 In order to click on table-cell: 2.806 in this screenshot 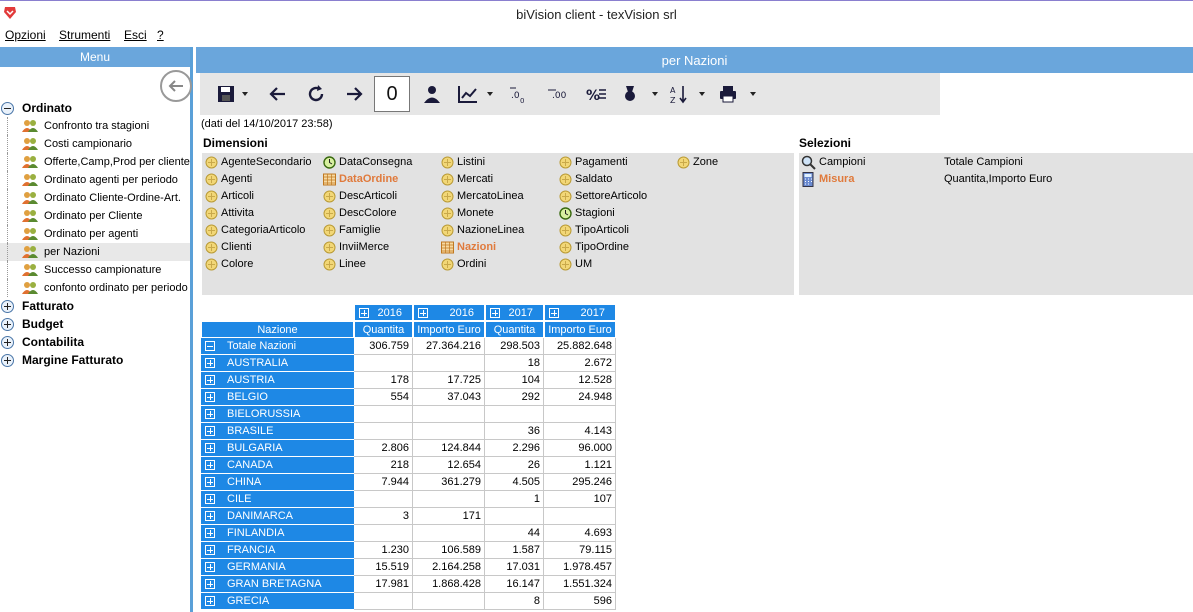, I will do `click(383, 448)`.